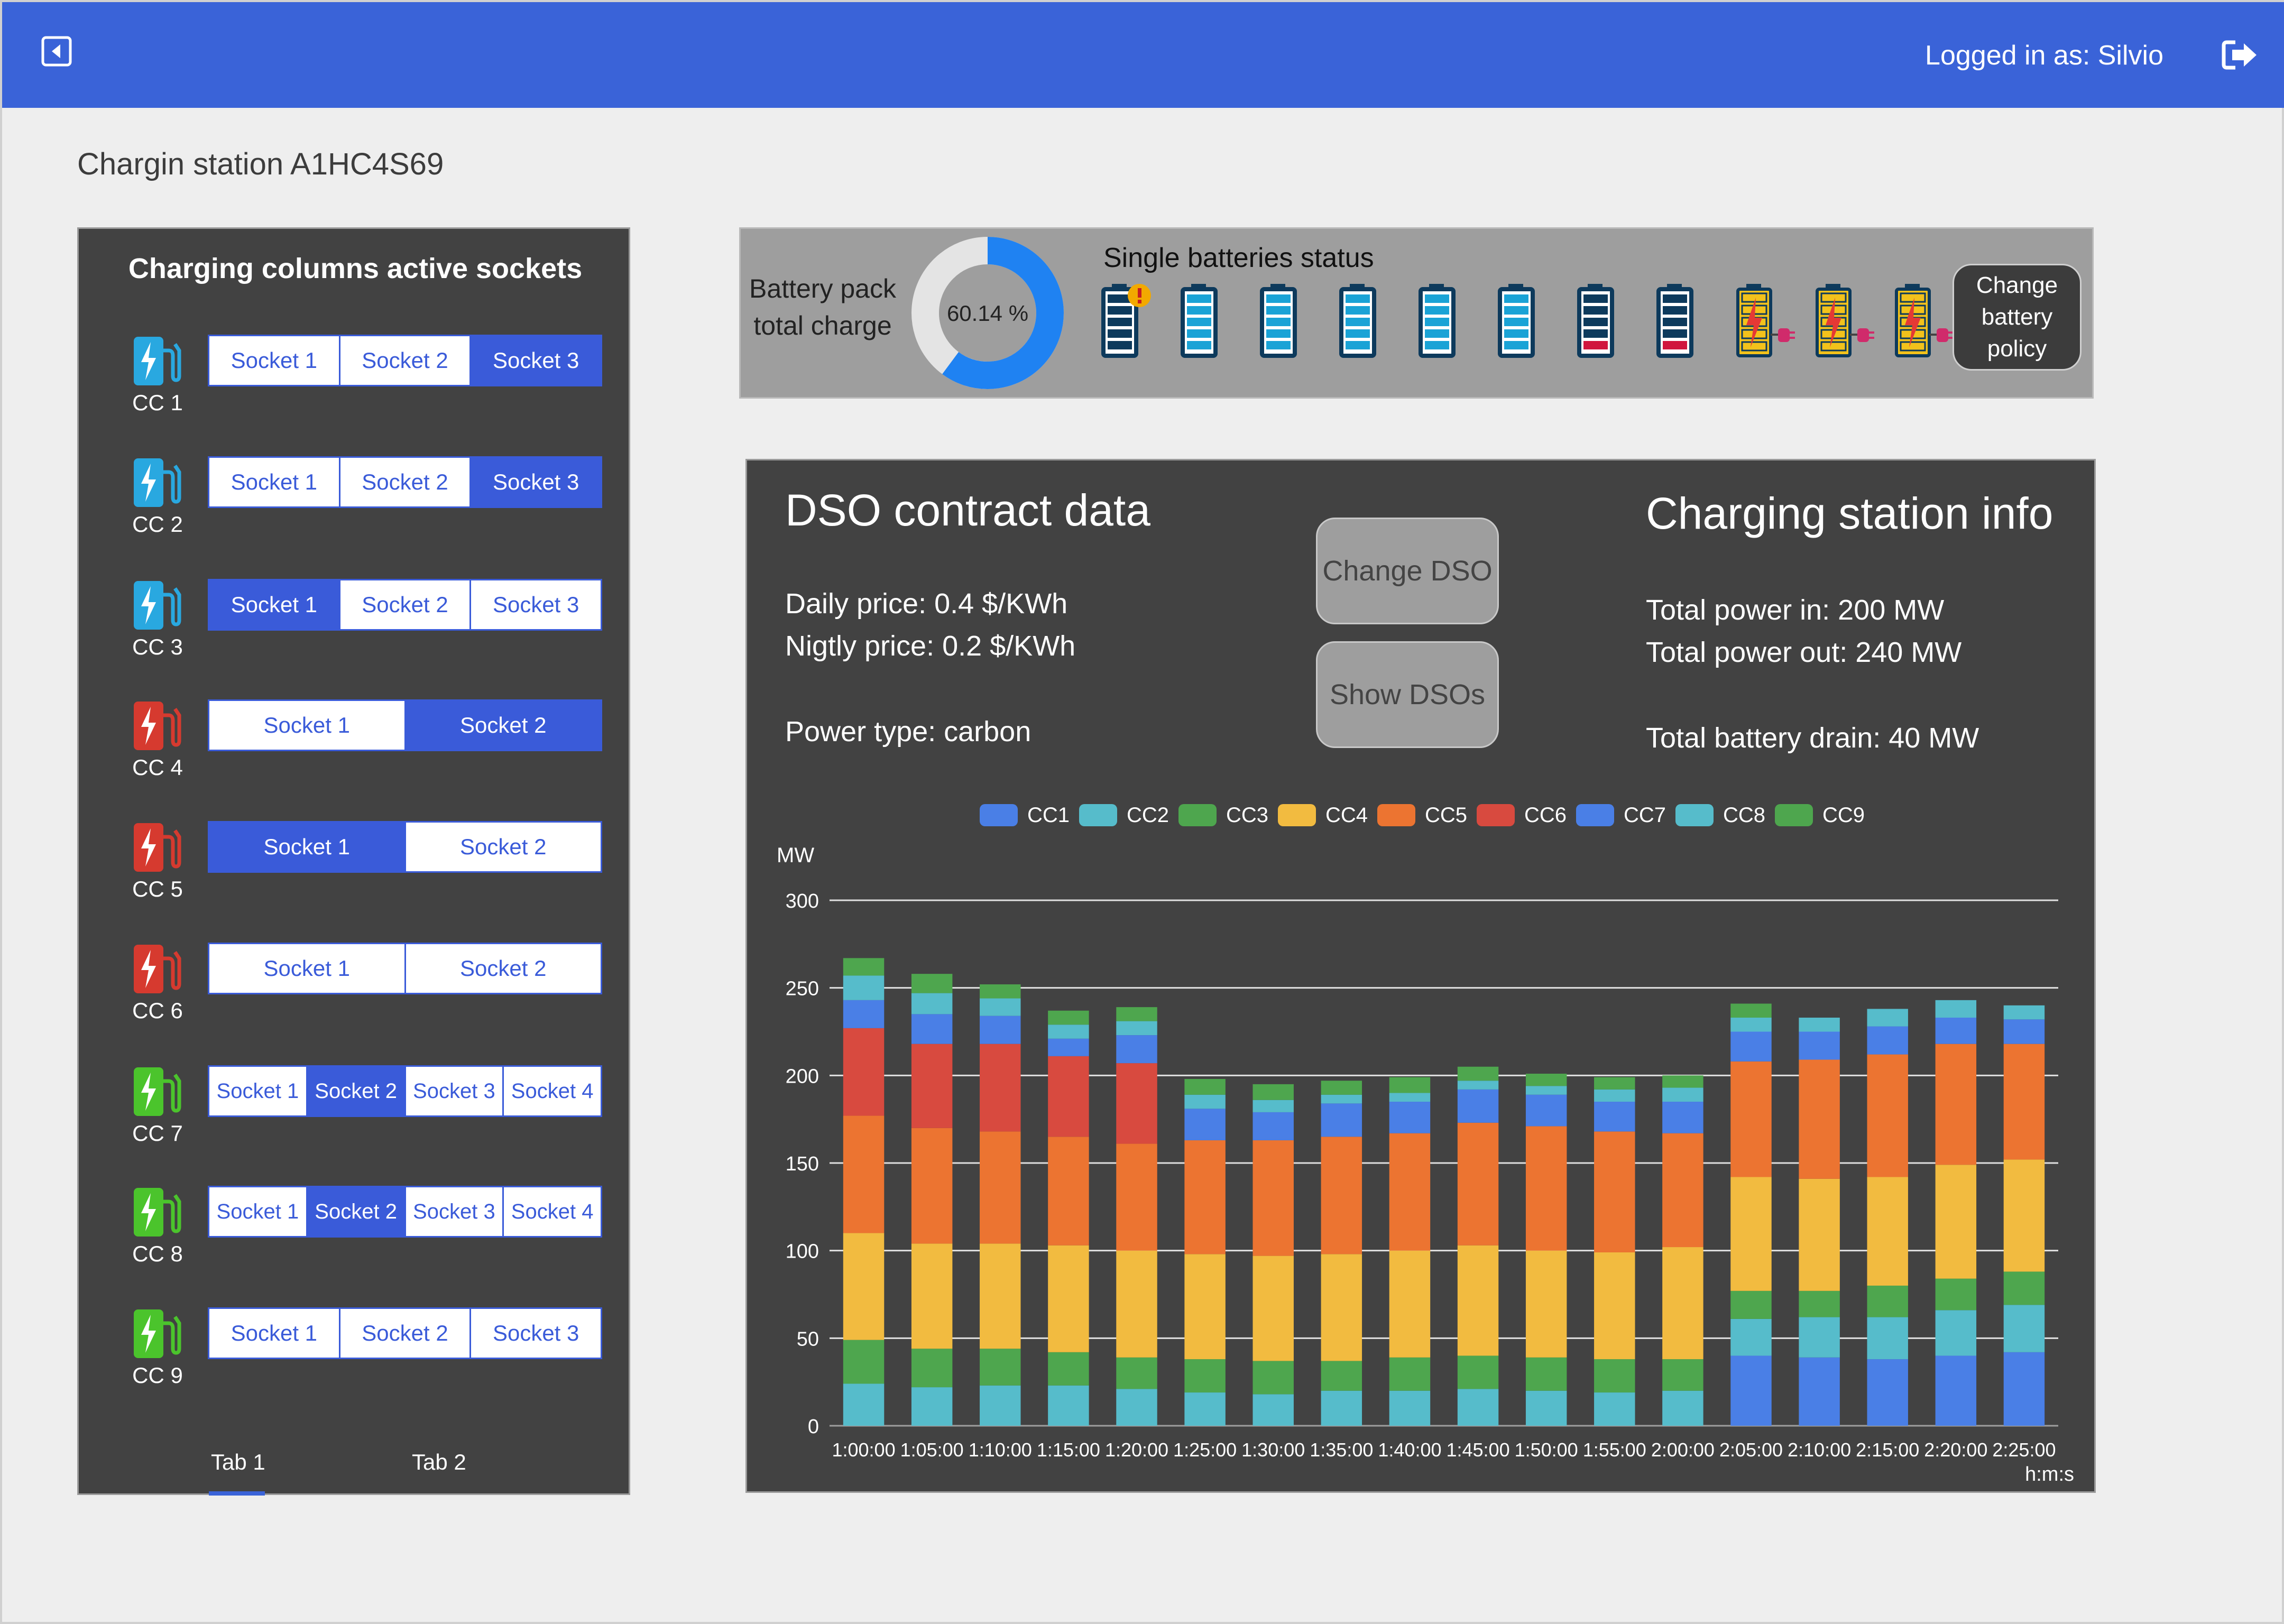 Image resolution: width=2284 pixels, height=1624 pixels. What do you see at coordinates (802, 1252) in the screenshot?
I see `y-tick-label: 100` at bounding box center [802, 1252].